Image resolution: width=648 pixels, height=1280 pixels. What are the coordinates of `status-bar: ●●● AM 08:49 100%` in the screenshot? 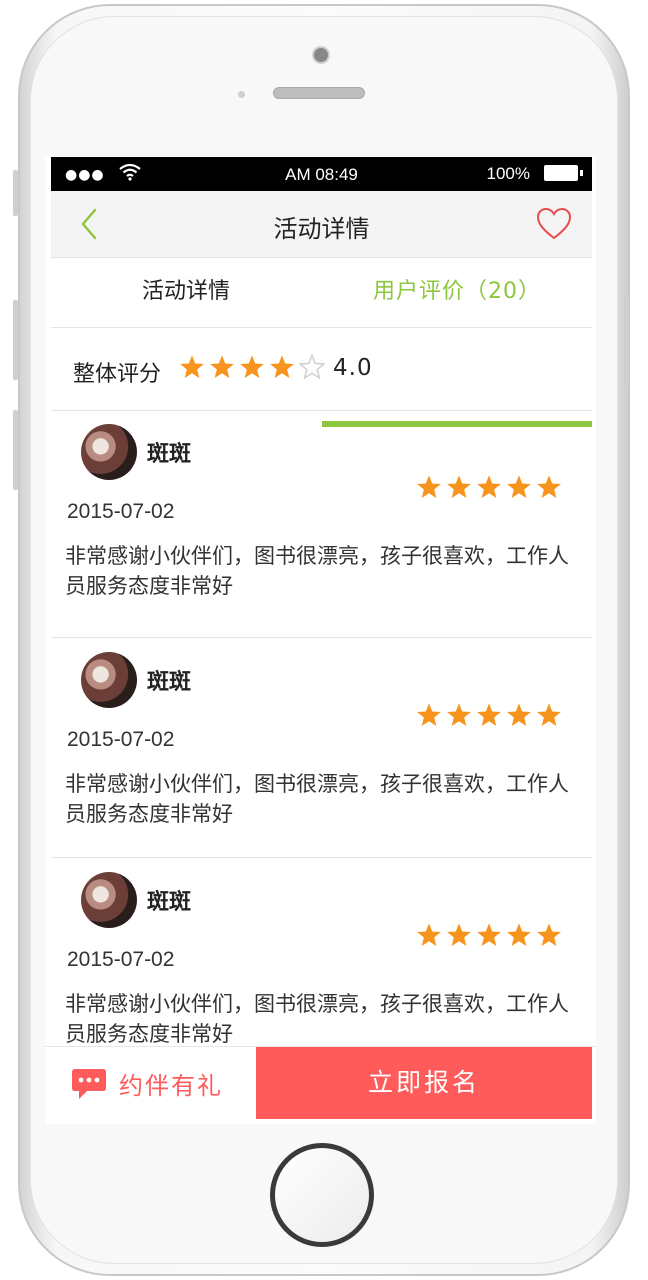 It's located at (321, 174).